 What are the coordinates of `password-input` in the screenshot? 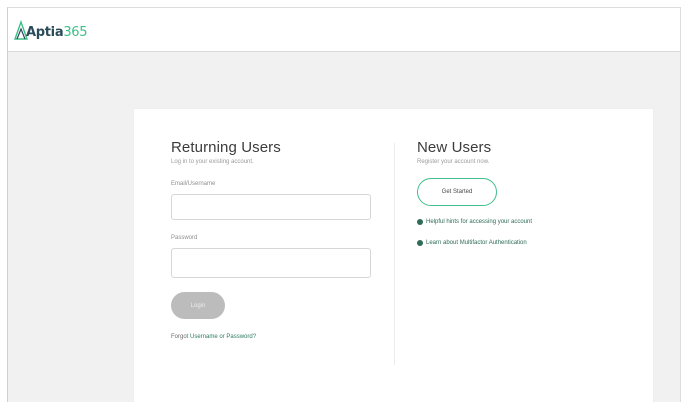 It's located at (271, 263).